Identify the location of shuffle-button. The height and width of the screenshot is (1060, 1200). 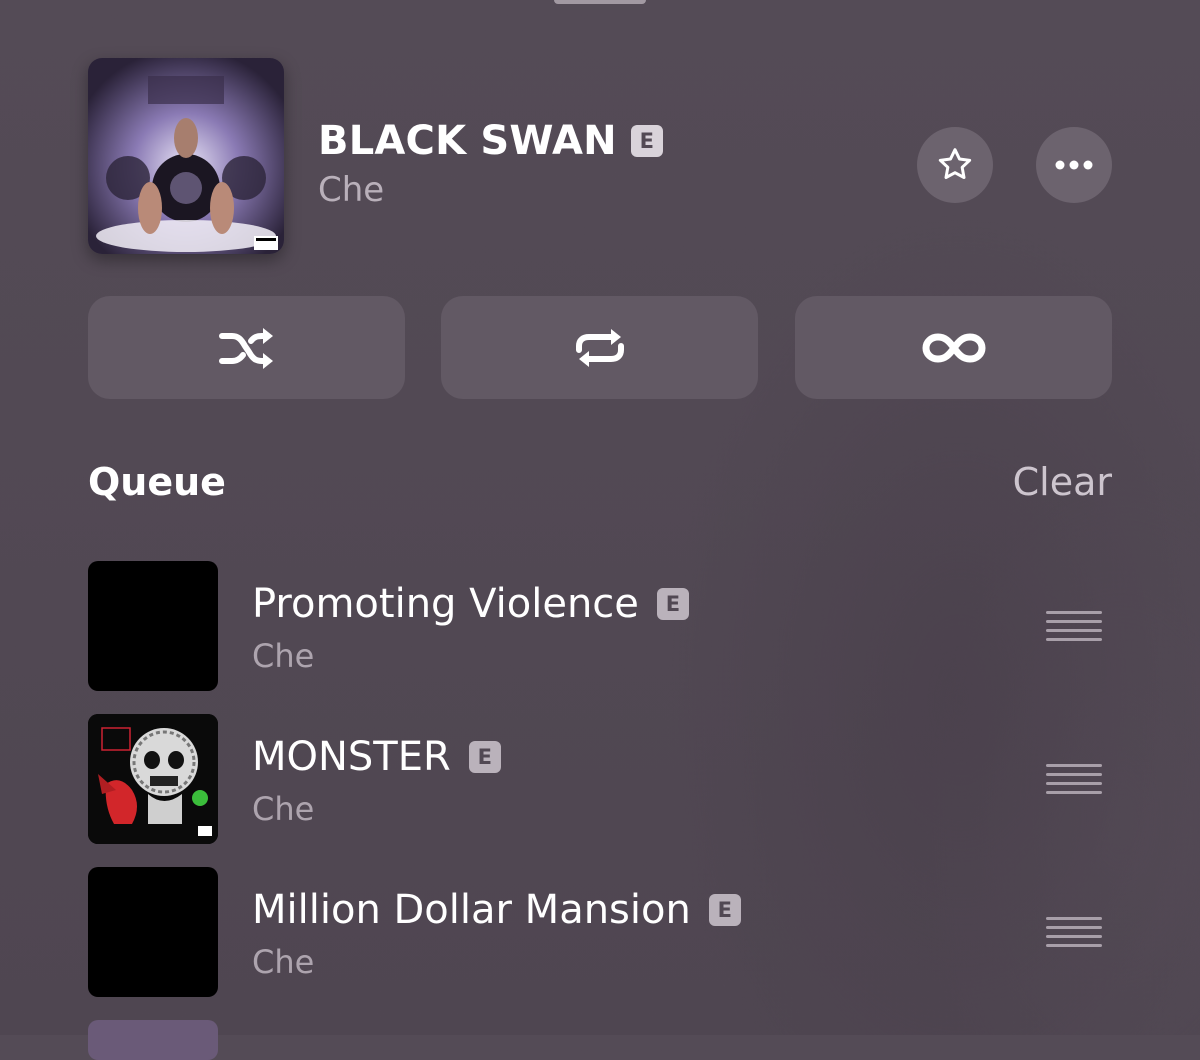
(246, 347).